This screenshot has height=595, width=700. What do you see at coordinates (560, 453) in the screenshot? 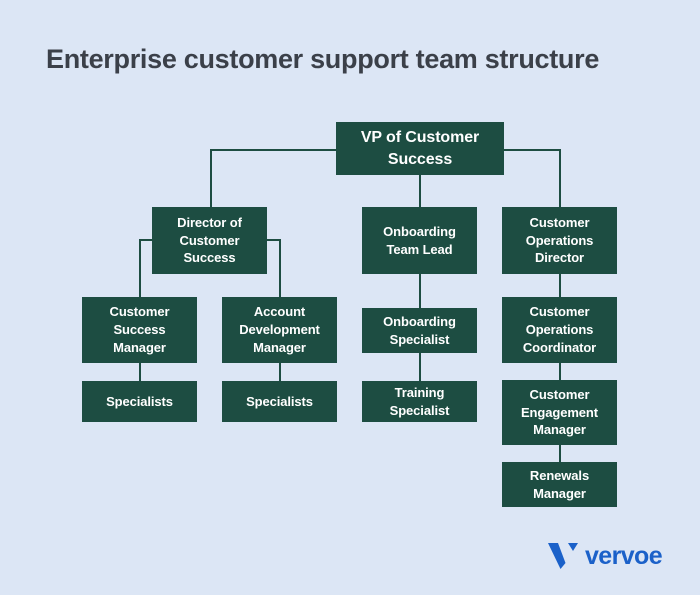
I see `connector-engagement-manager-to-renewals` at bounding box center [560, 453].